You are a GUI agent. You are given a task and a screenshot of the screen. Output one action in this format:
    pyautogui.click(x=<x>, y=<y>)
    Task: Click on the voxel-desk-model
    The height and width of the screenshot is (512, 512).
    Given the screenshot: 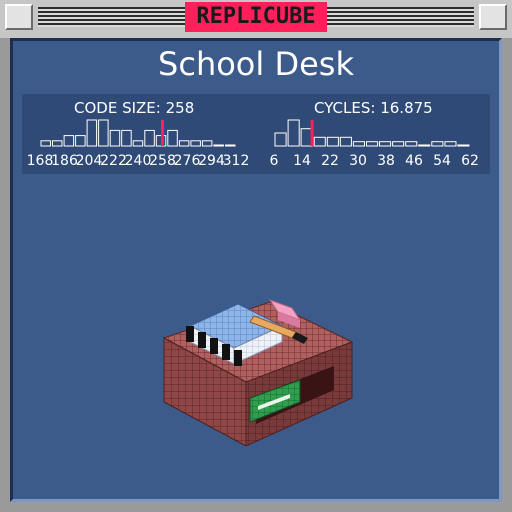 What is the action you would take?
    pyautogui.click(x=260, y=366)
    